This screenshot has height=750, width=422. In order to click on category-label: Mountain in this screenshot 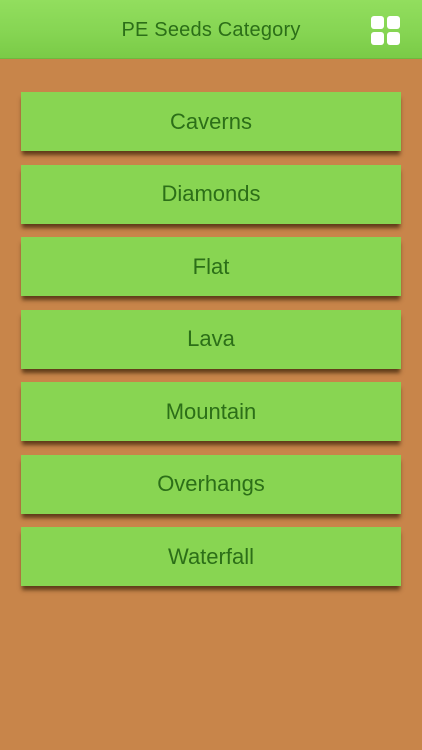, I will do `click(211, 411)`.